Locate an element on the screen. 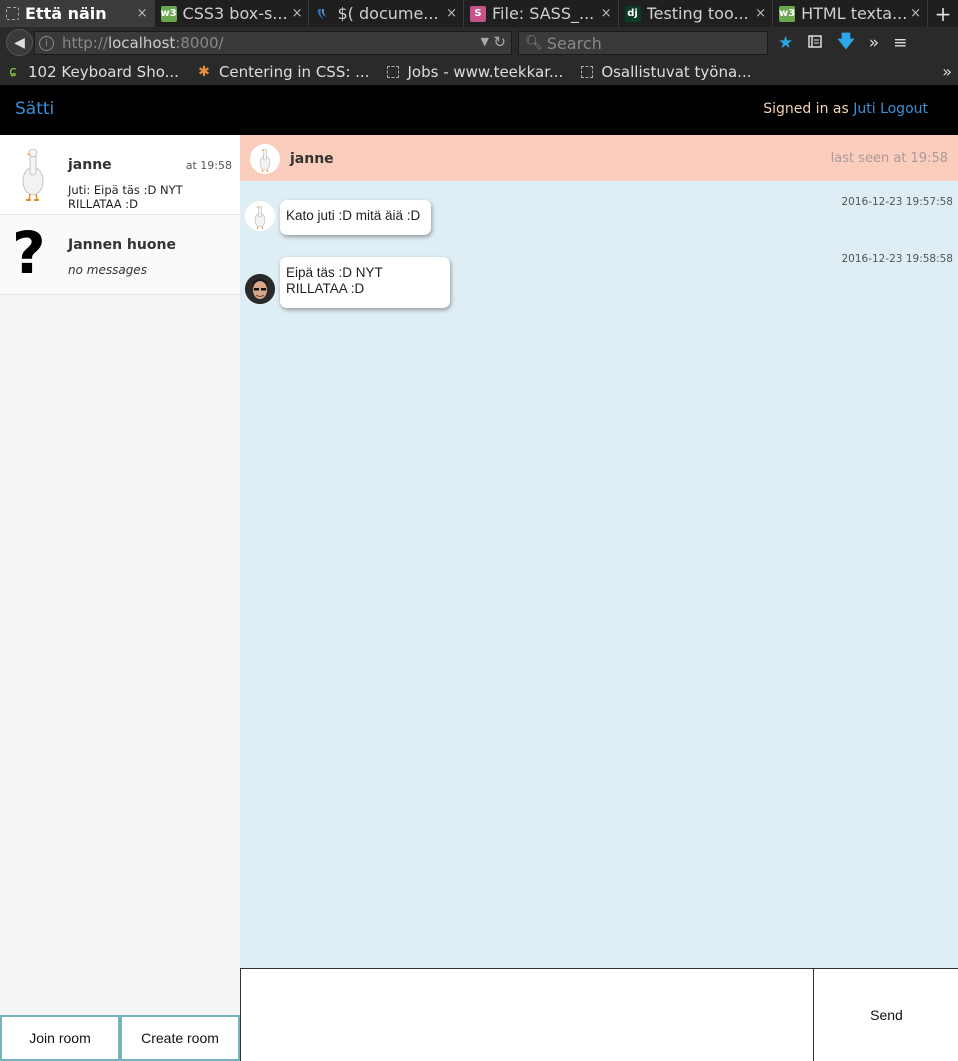 The image size is (958, 1061). room-last-time: at 19:58 is located at coordinates (208, 165).